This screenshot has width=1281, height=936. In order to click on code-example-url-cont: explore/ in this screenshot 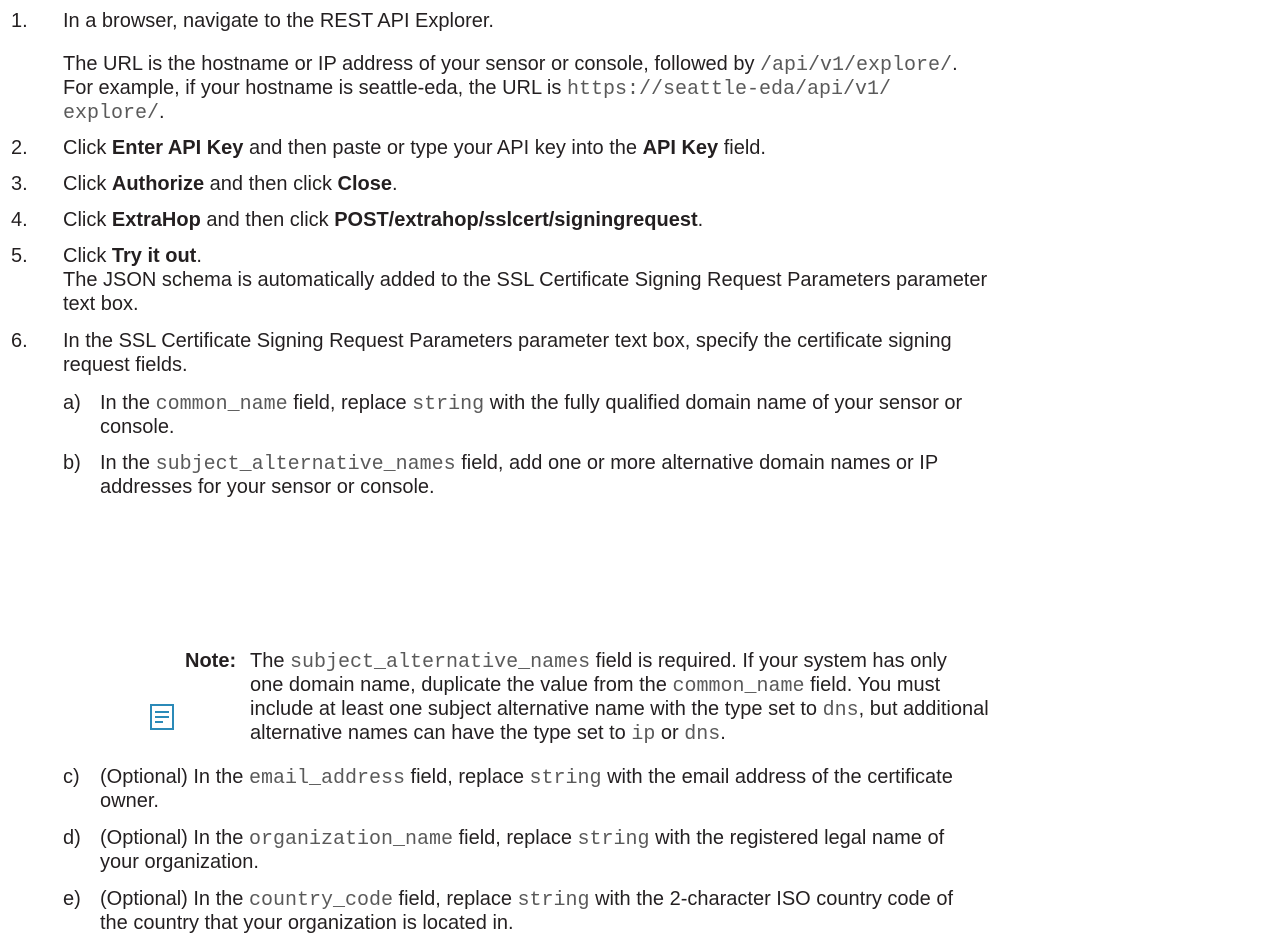, I will do `click(111, 113)`.